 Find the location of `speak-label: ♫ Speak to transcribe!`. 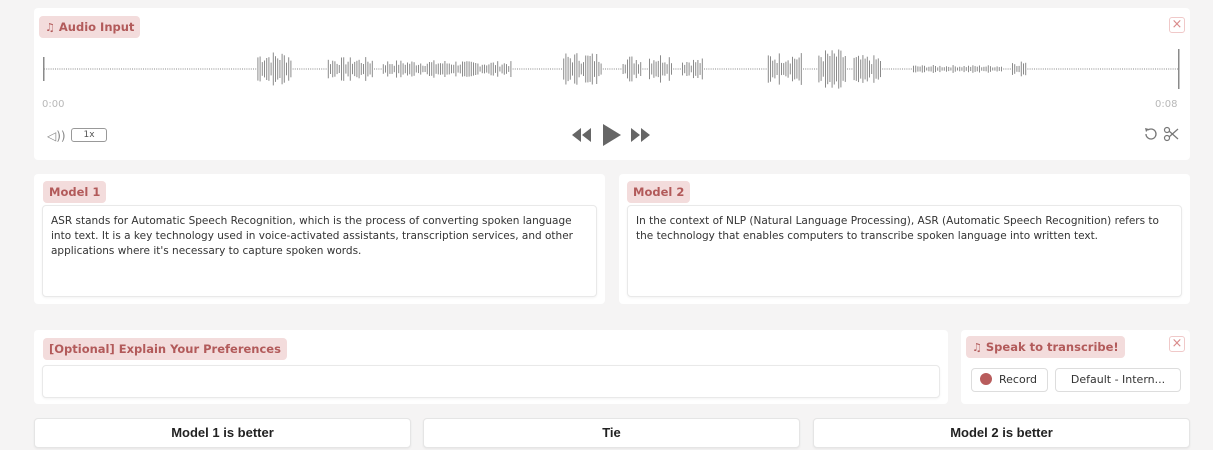

speak-label: ♫ Speak to transcribe! is located at coordinates (1045, 347).